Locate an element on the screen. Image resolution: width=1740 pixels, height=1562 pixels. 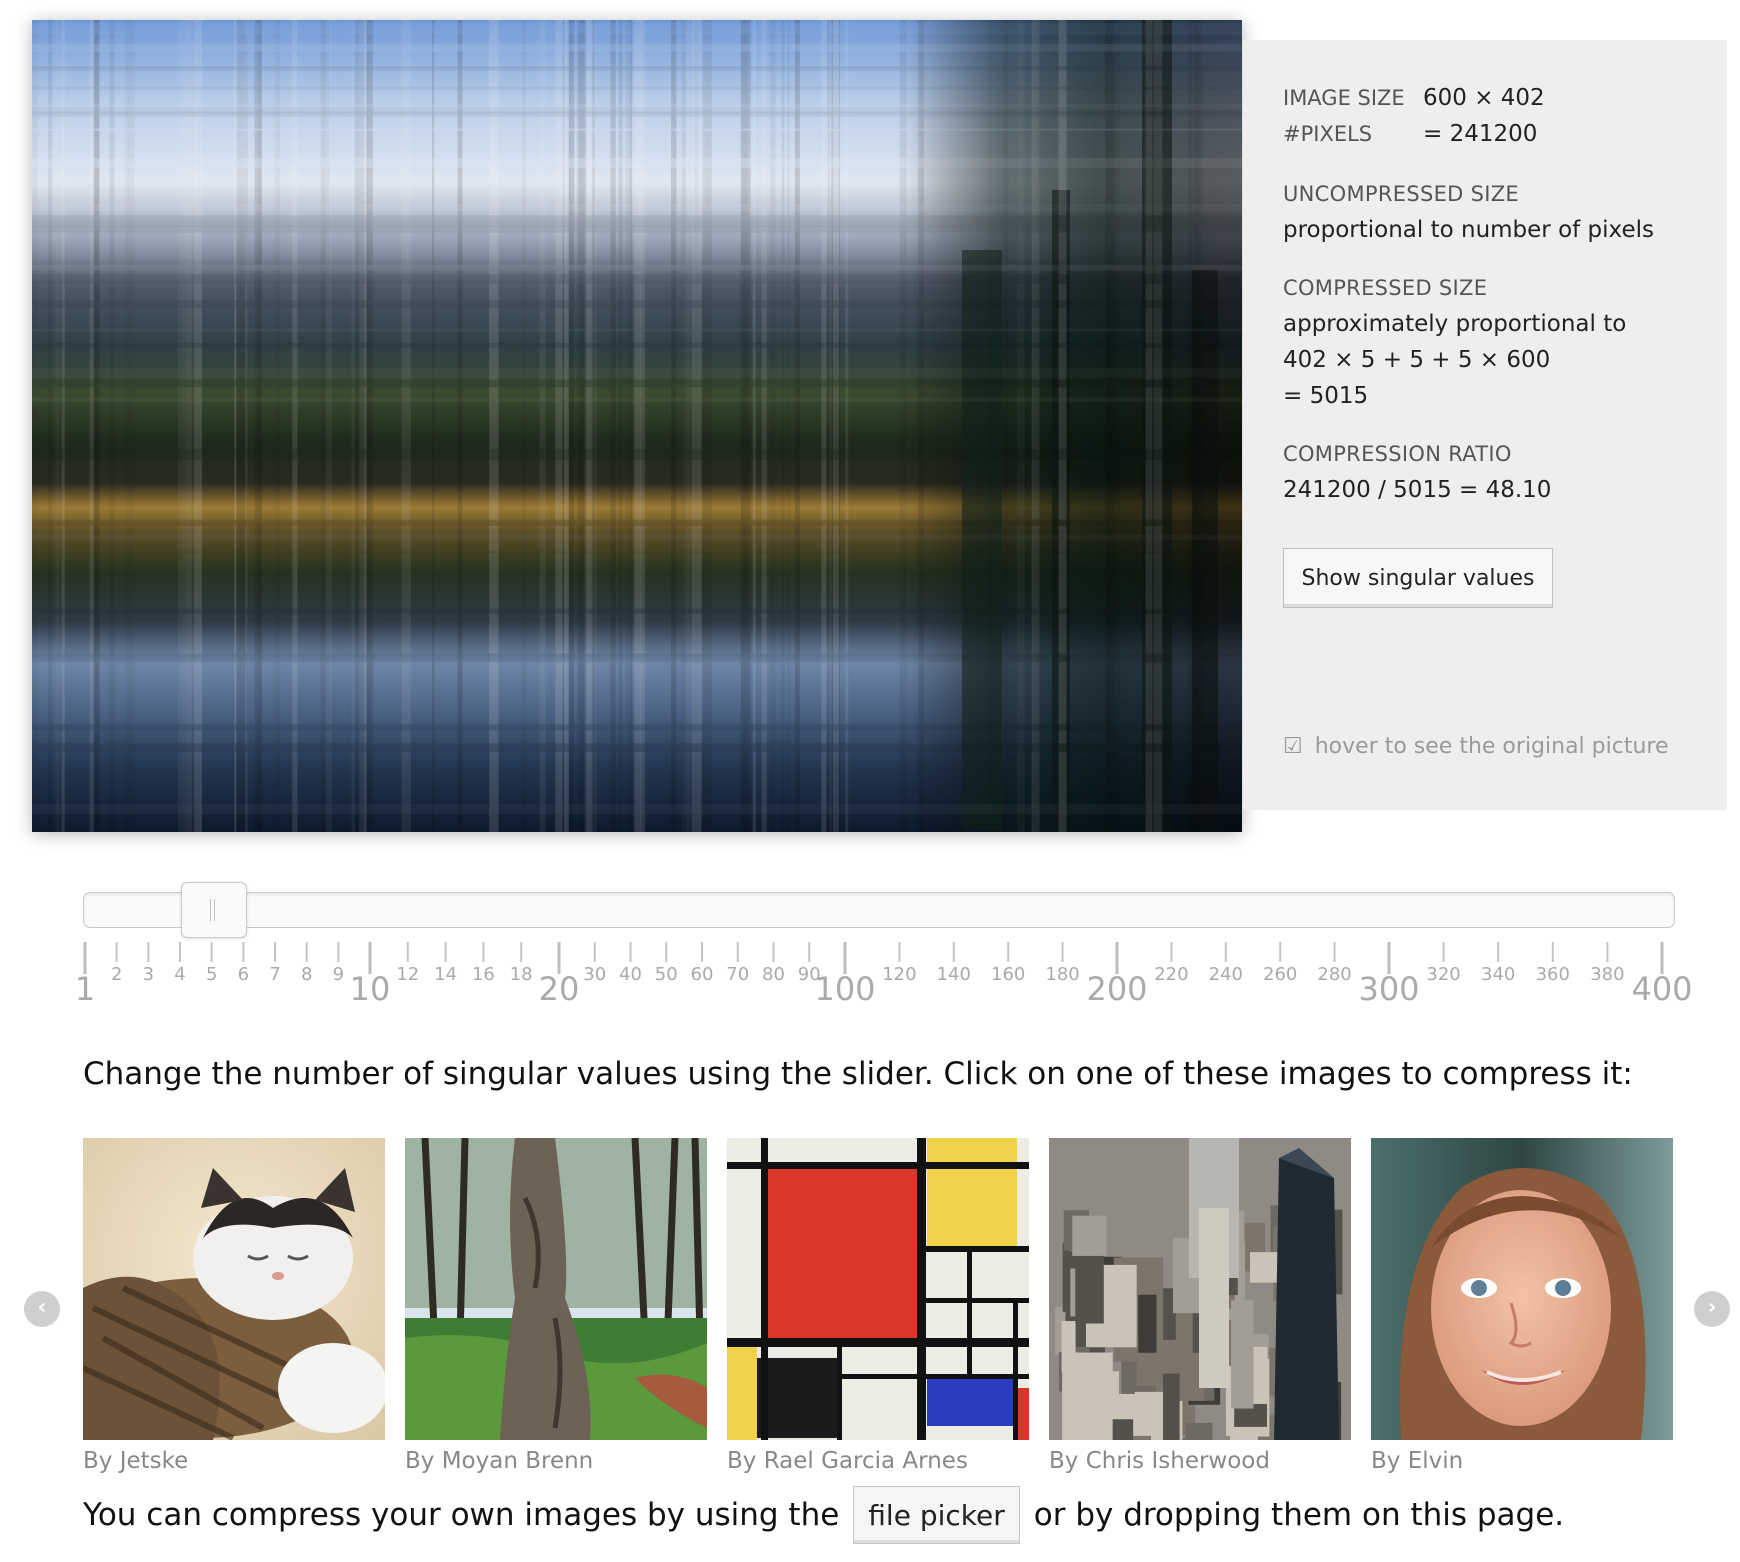
major-tick-label: 100 is located at coordinates (844, 989).